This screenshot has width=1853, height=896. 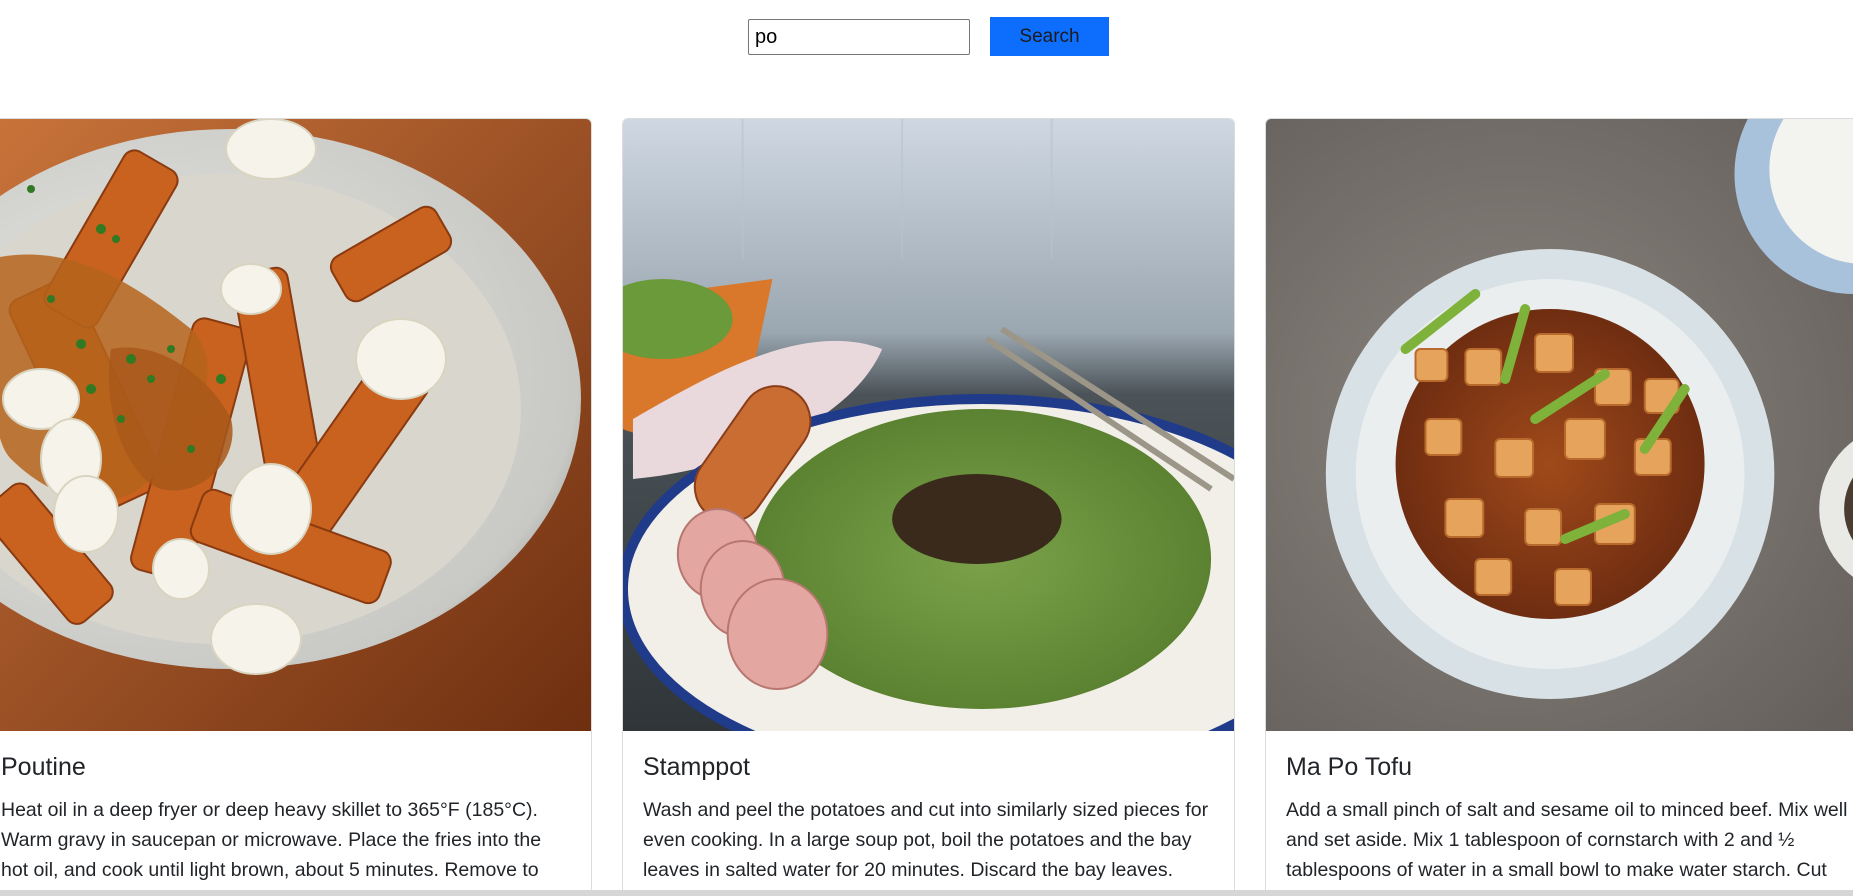 What do you see at coordinates (697, 767) in the screenshot?
I see `card-title: Stamppot` at bounding box center [697, 767].